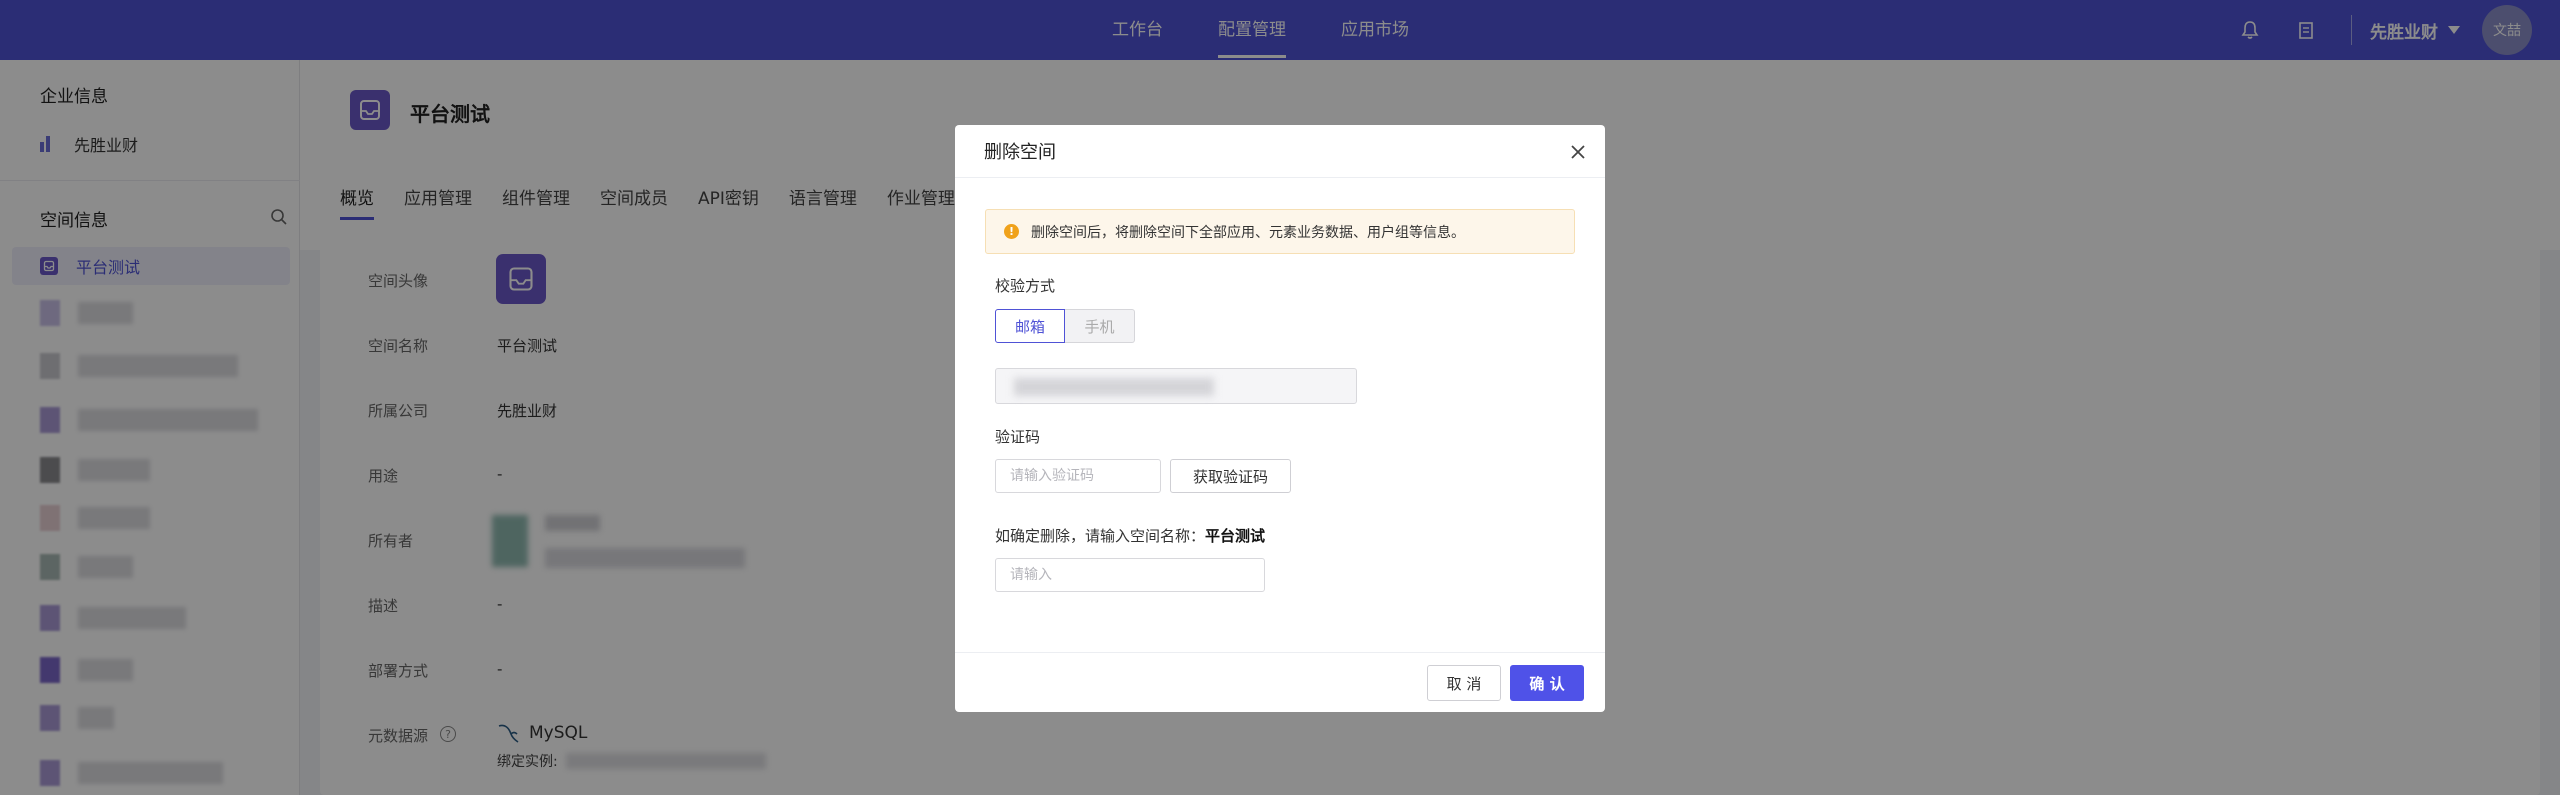  What do you see at coordinates (1230, 476) in the screenshot?
I see `get-code-button: 获取验证码` at bounding box center [1230, 476].